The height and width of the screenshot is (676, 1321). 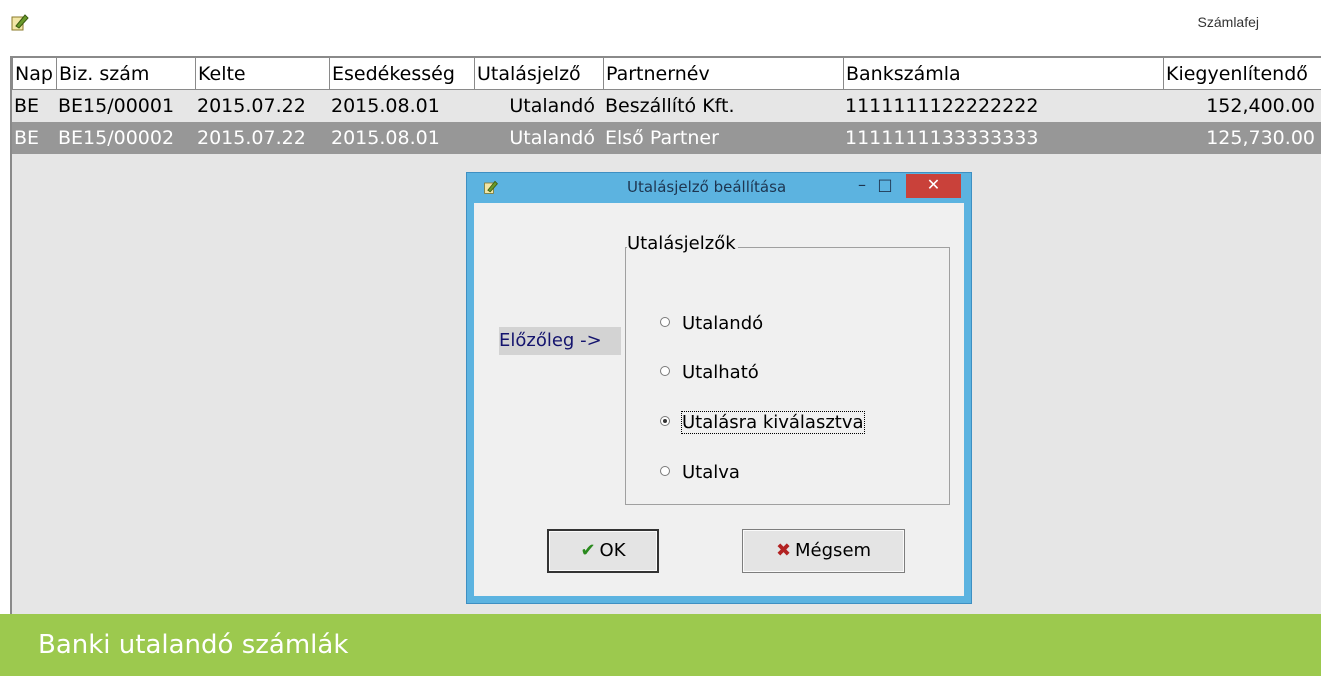 What do you see at coordinates (125, 74) in the screenshot?
I see `column-header-biz-szam: Biz. szám` at bounding box center [125, 74].